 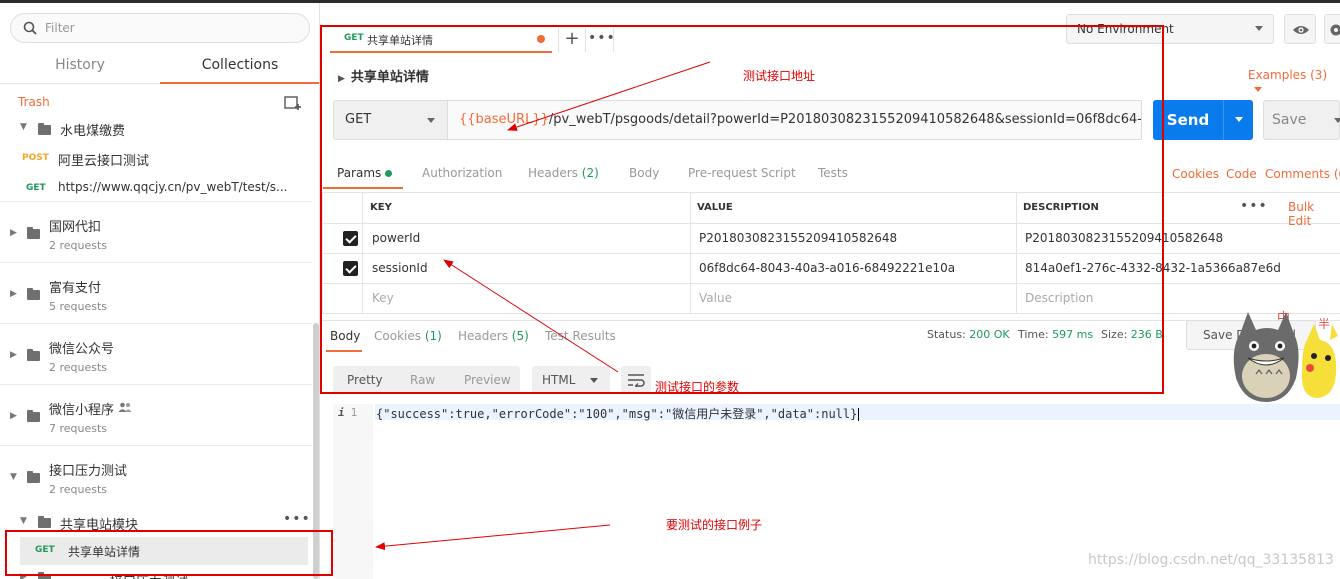 I want to click on watermark: https://blog.csdn.net/qq_33135813, so click(x=1211, y=560).